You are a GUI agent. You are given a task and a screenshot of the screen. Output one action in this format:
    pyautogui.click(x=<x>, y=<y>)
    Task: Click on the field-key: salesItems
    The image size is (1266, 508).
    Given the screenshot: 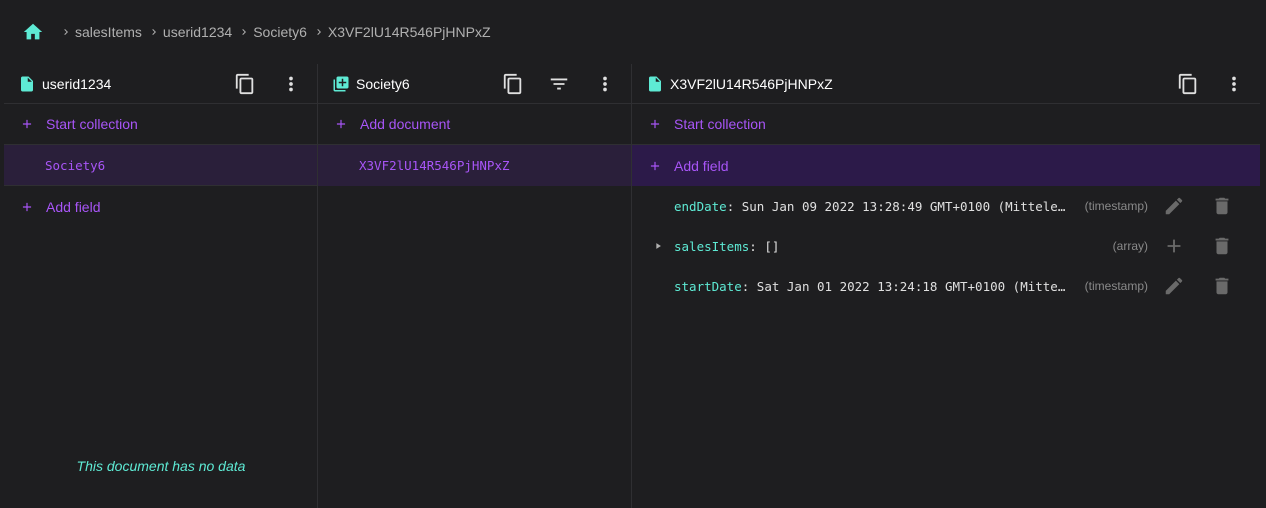 What is the action you would take?
    pyautogui.click(x=712, y=246)
    